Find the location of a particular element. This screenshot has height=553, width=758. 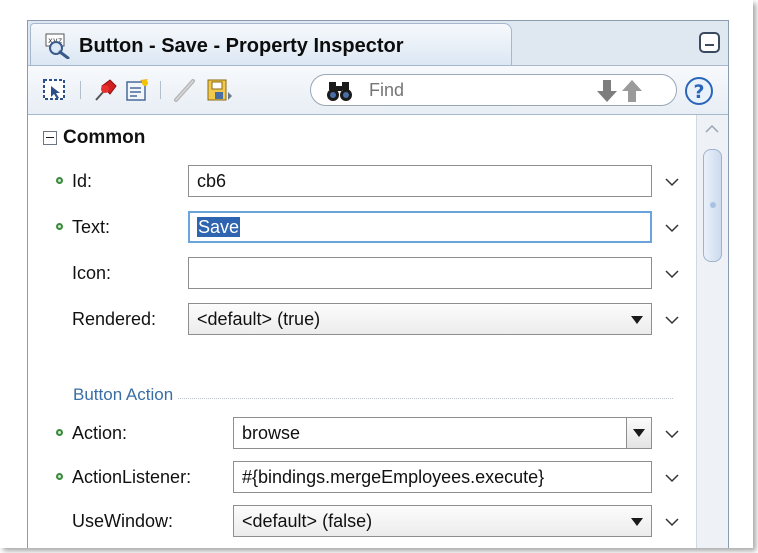

vertical-scrollbar is located at coordinates (712, 331).